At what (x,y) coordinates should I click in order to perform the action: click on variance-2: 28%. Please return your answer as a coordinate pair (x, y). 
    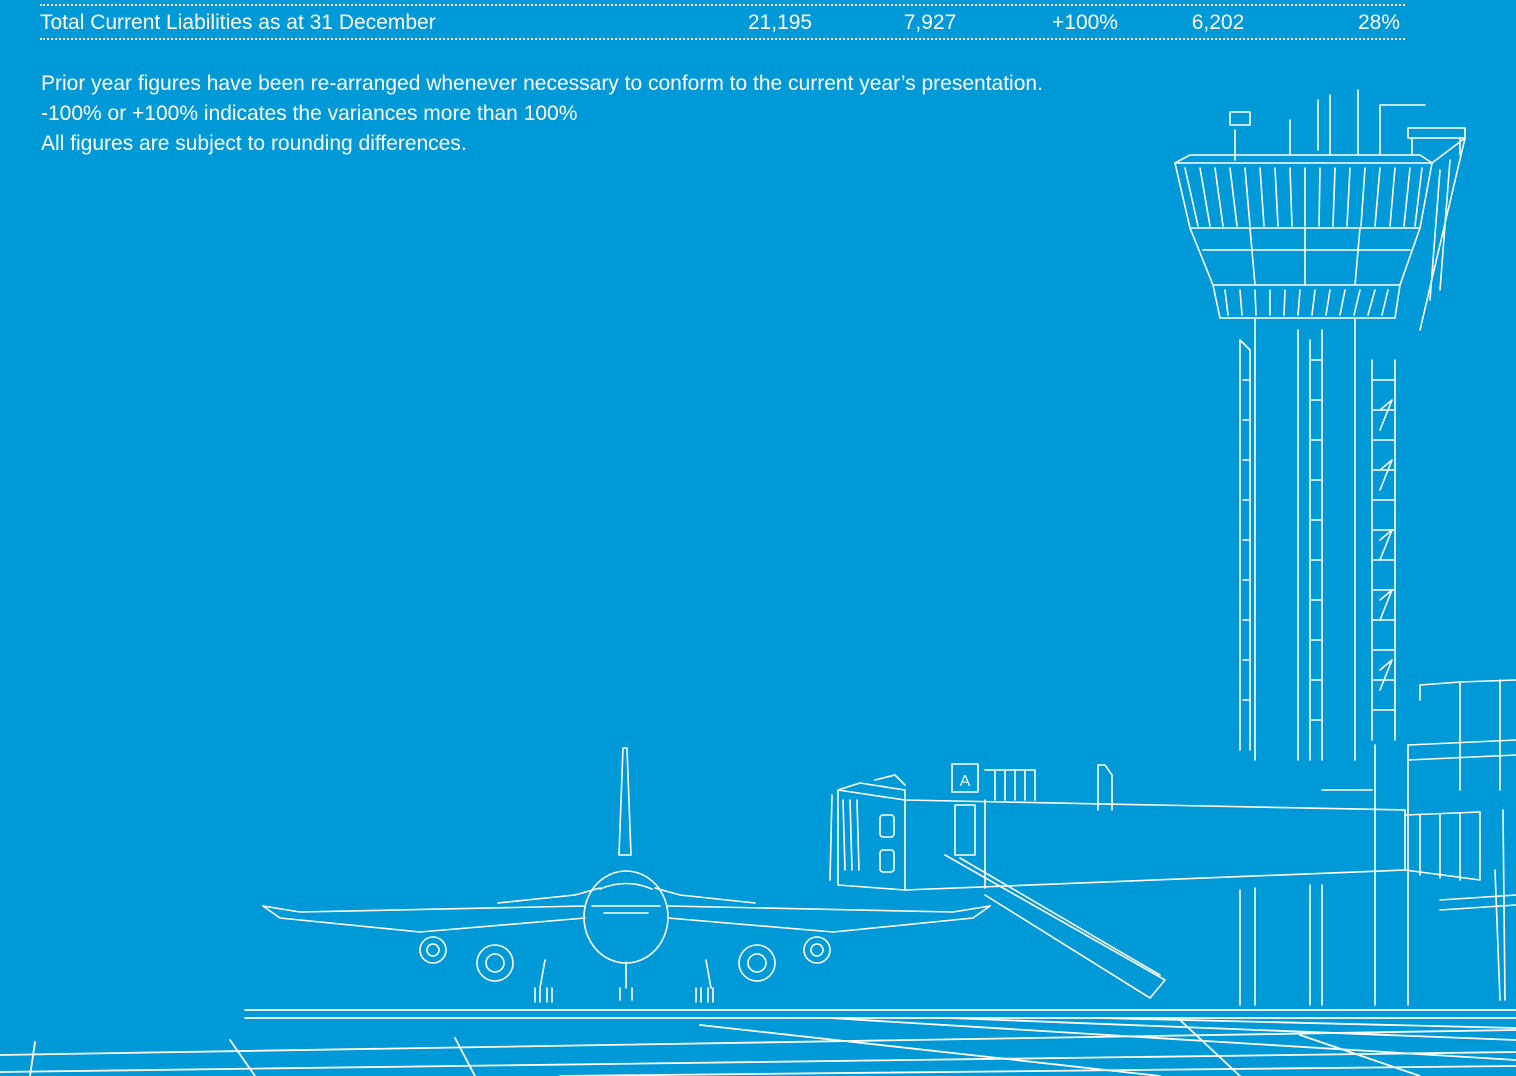
    Looking at the image, I should click on (1378, 22).